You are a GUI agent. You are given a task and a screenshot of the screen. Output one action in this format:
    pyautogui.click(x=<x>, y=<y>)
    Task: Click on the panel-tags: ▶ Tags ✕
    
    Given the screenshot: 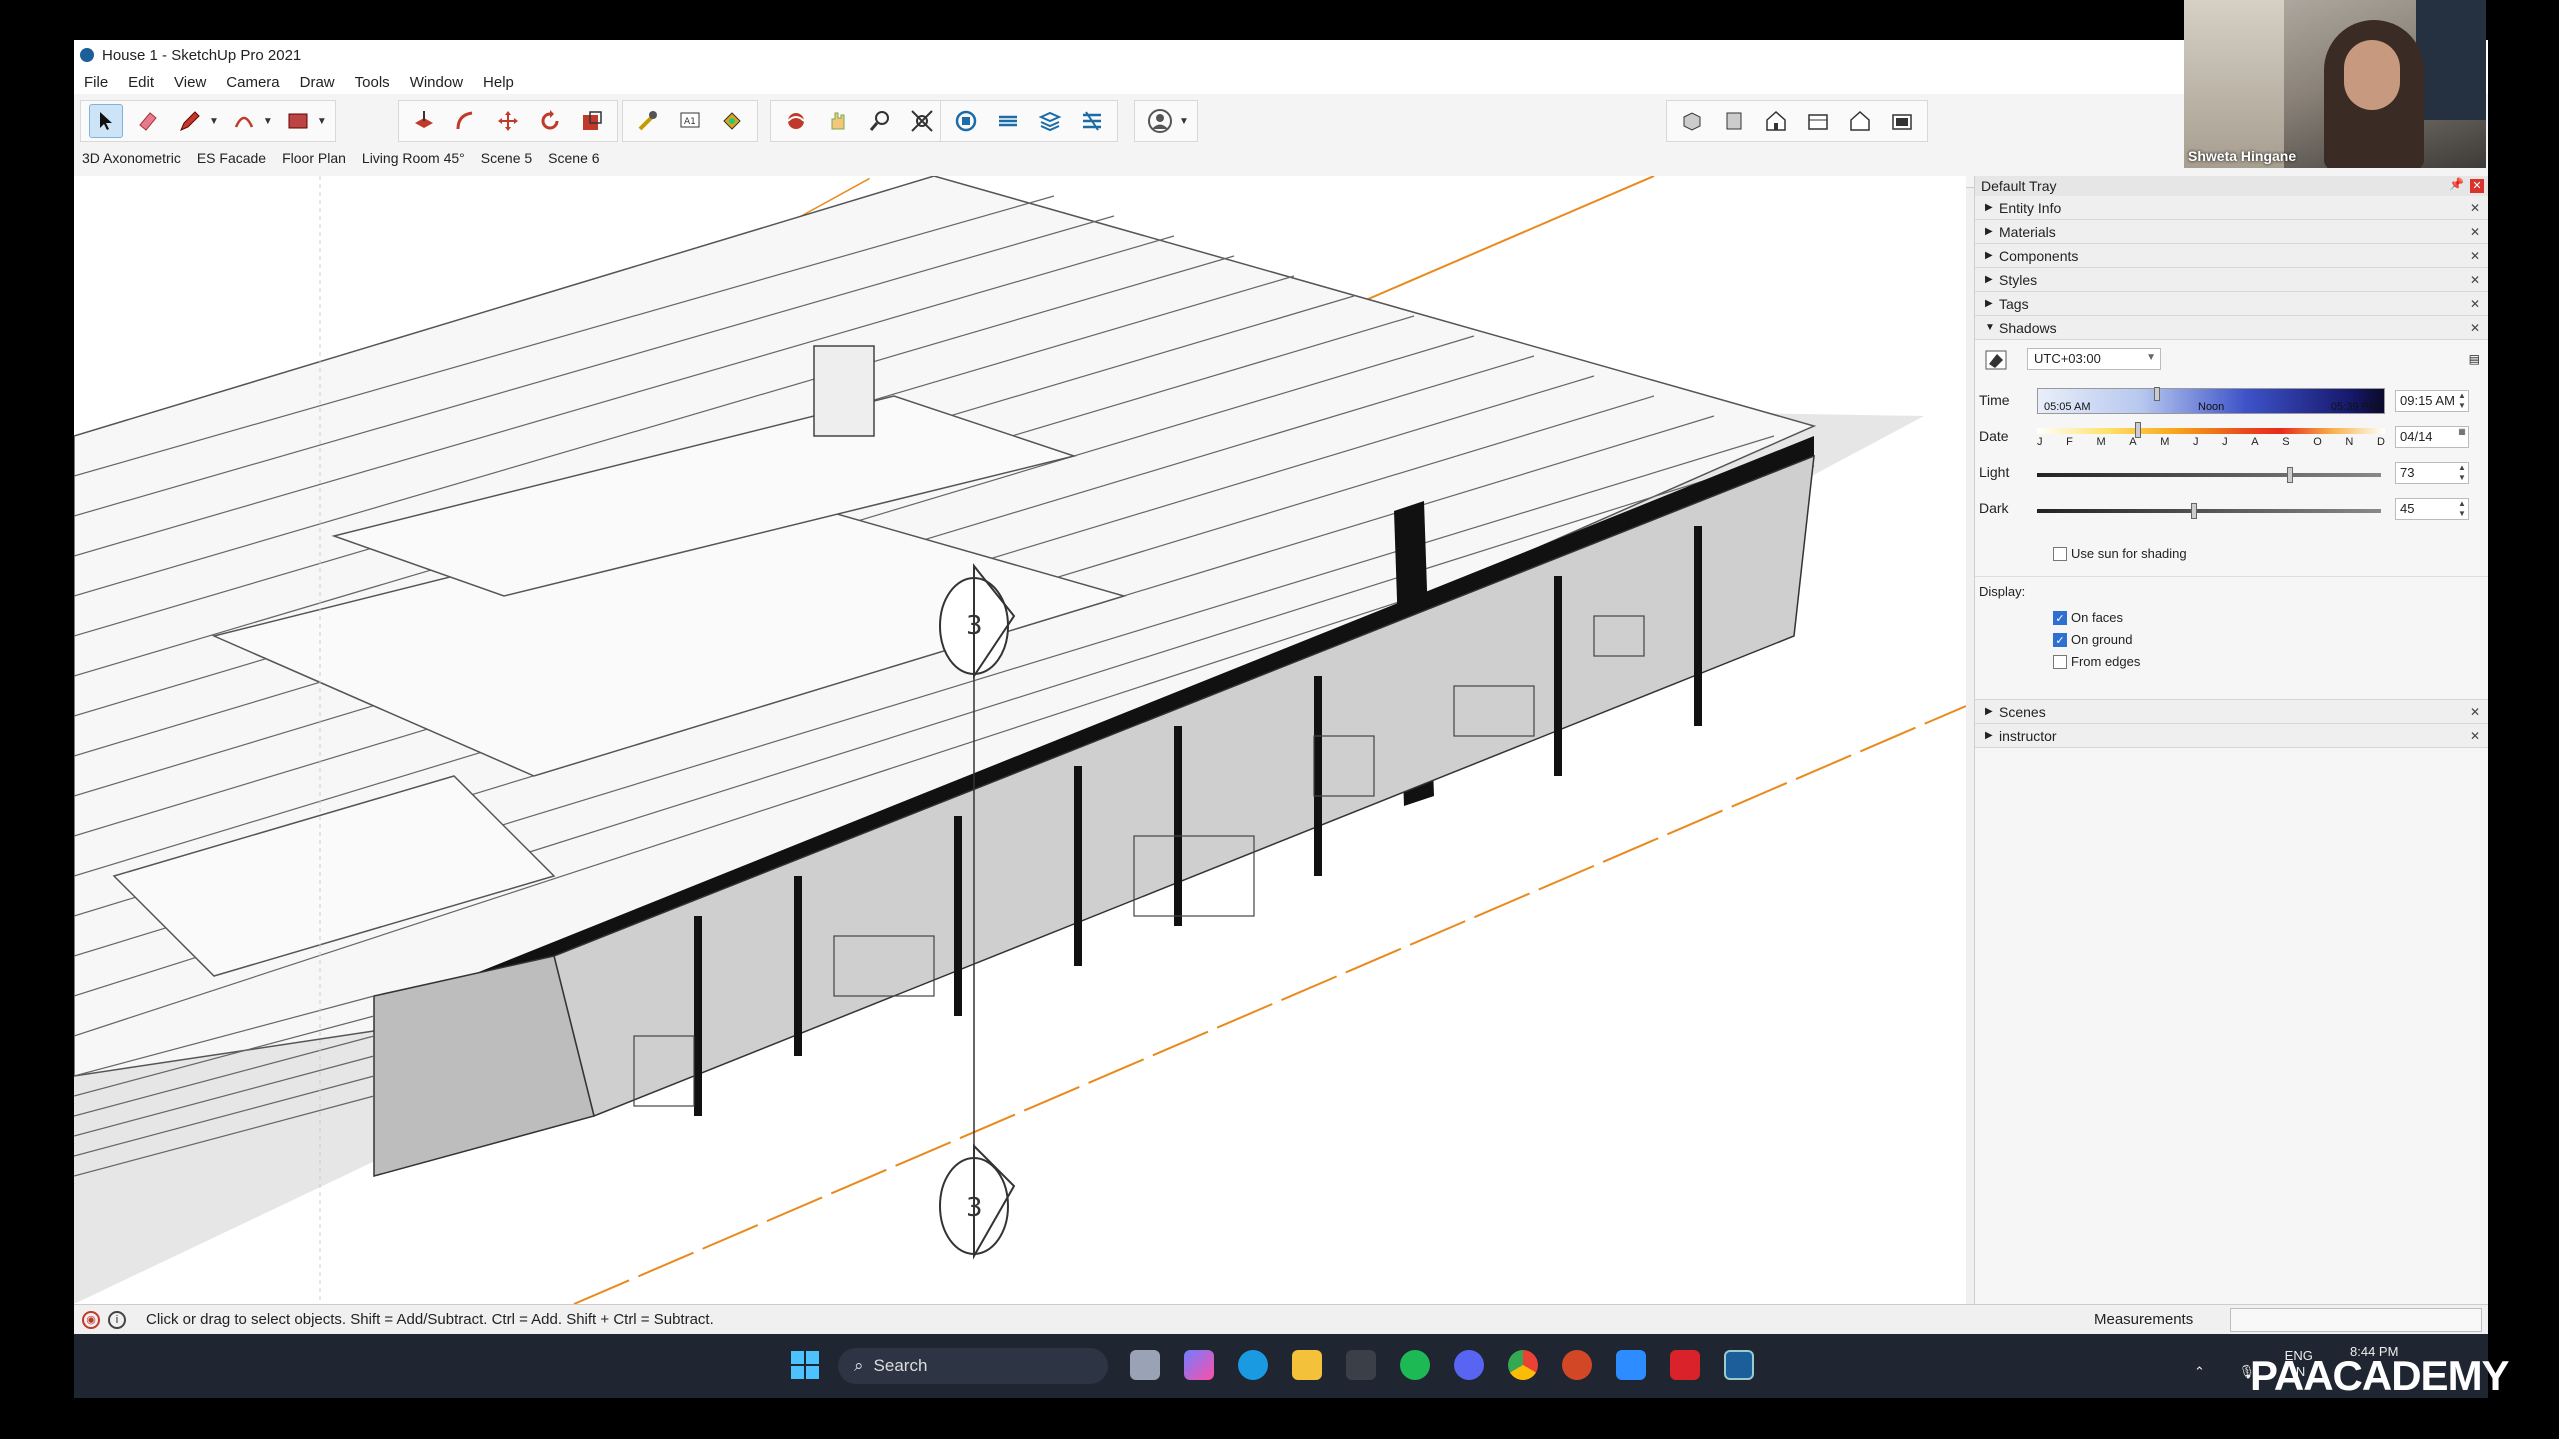 What is the action you would take?
    pyautogui.click(x=2231, y=304)
    